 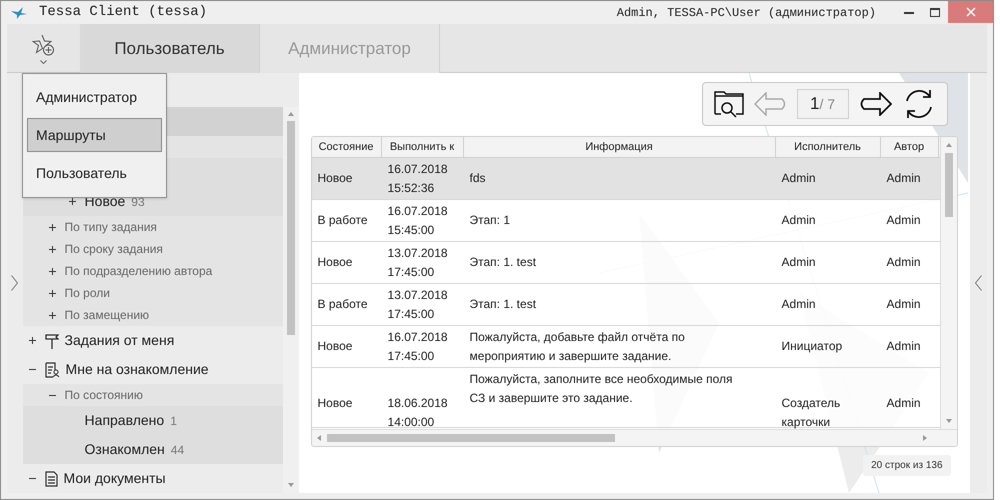 What do you see at coordinates (626, 263) in the screenshot?
I see `table-row: Новое 13.07.2018 17:45:00 Этап: 1. test Admin Admin` at bounding box center [626, 263].